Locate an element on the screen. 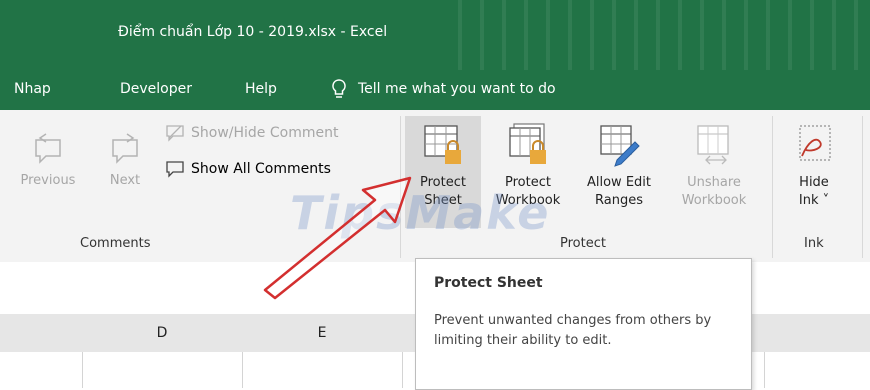  hide-ink-icon is located at coordinates (815, 143).